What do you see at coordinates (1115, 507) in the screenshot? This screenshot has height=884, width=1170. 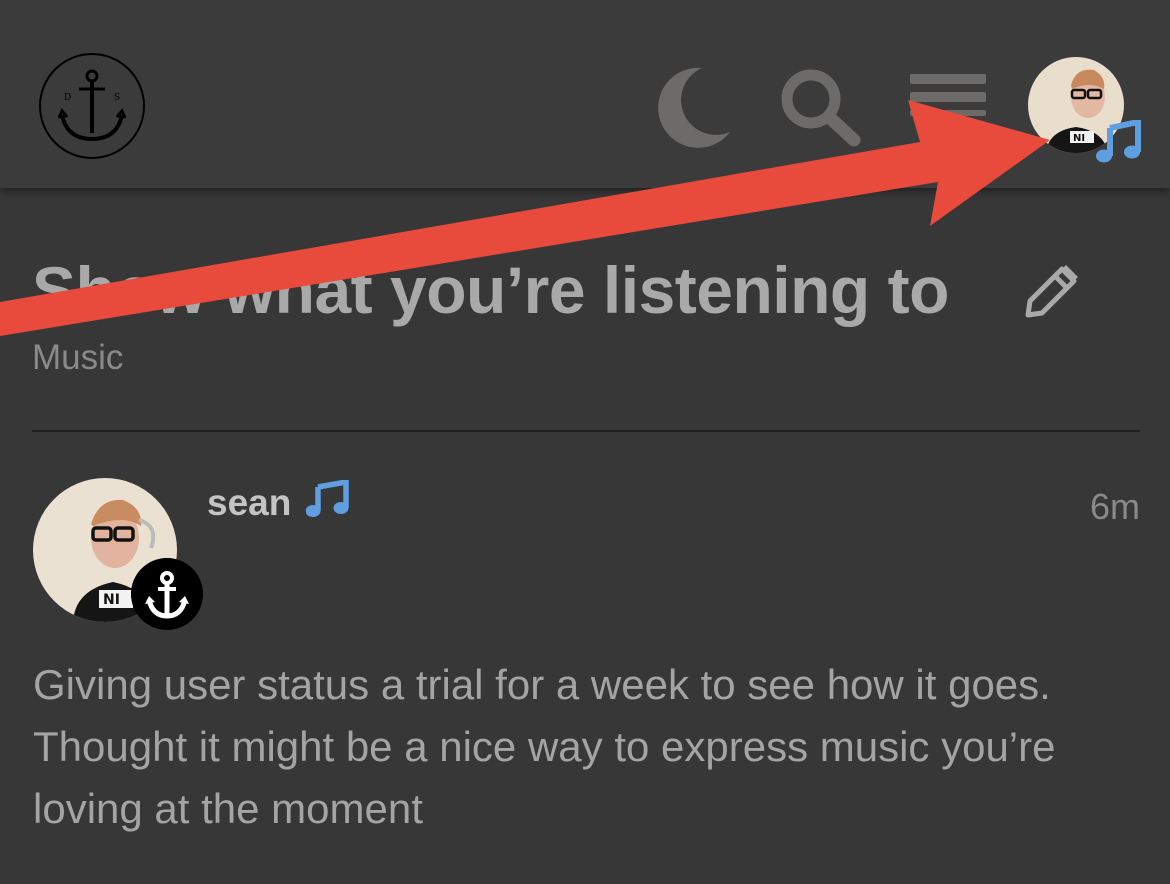 I see `post-timestamp: 6m` at bounding box center [1115, 507].